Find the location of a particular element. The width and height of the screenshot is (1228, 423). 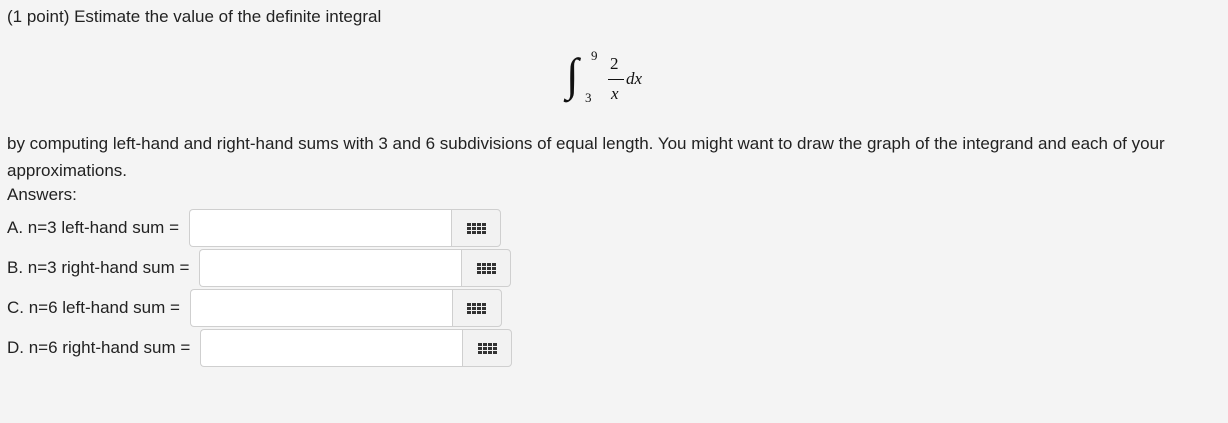

integrand-numerator: 2 is located at coordinates (614, 63).